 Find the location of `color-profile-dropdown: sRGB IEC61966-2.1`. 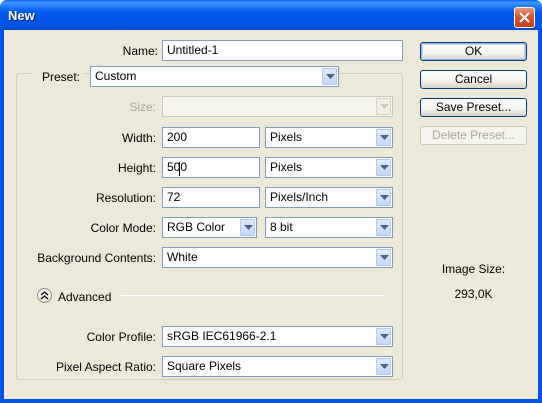

color-profile-dropdown: sRGB IEC61966-2.1 is located at coordinates (277, 336).